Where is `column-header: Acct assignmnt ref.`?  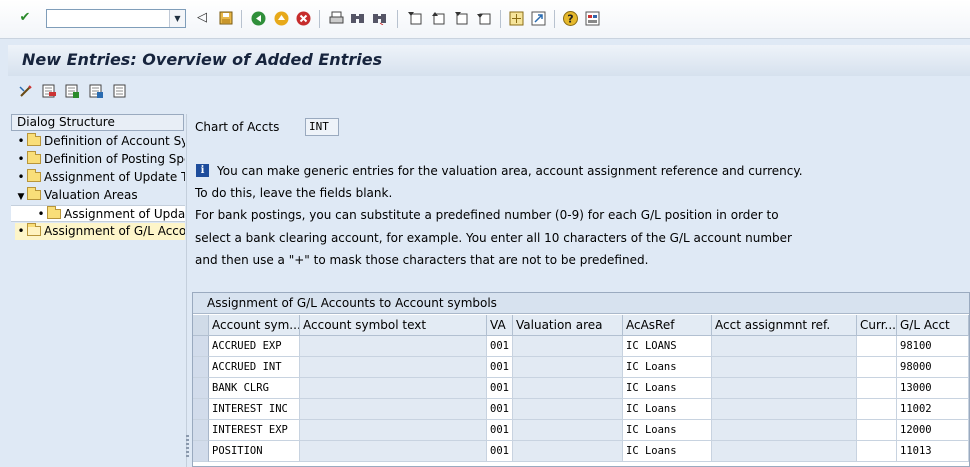 column-header: Acct assignmnt ref. is located at coordinates (784, 325).